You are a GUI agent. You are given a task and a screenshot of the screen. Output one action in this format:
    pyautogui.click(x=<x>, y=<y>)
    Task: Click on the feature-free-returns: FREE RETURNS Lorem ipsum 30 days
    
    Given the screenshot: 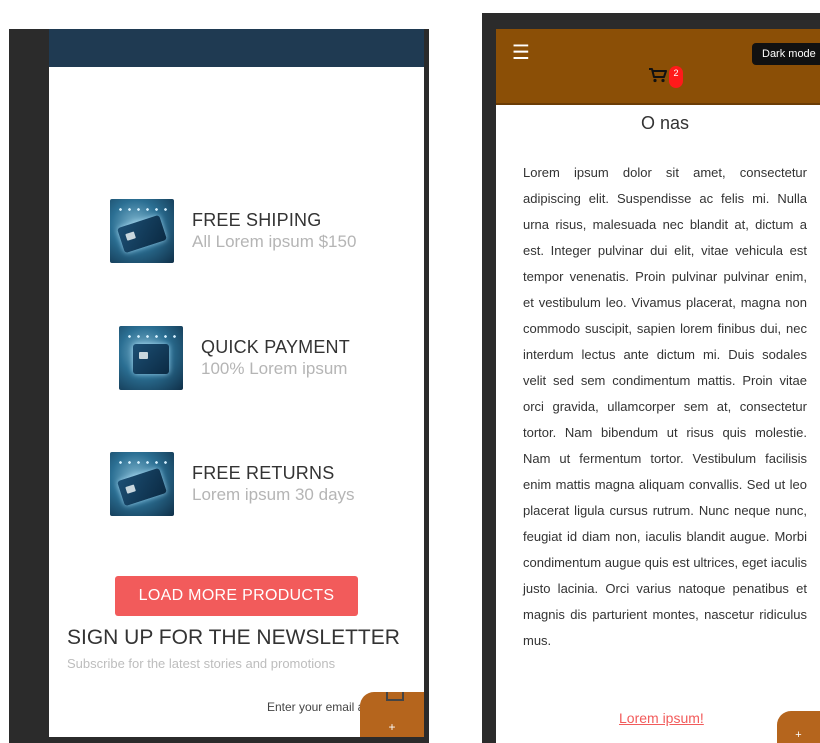 What is the action you would take?
    pyautogui.click(x=232, y=484)
    